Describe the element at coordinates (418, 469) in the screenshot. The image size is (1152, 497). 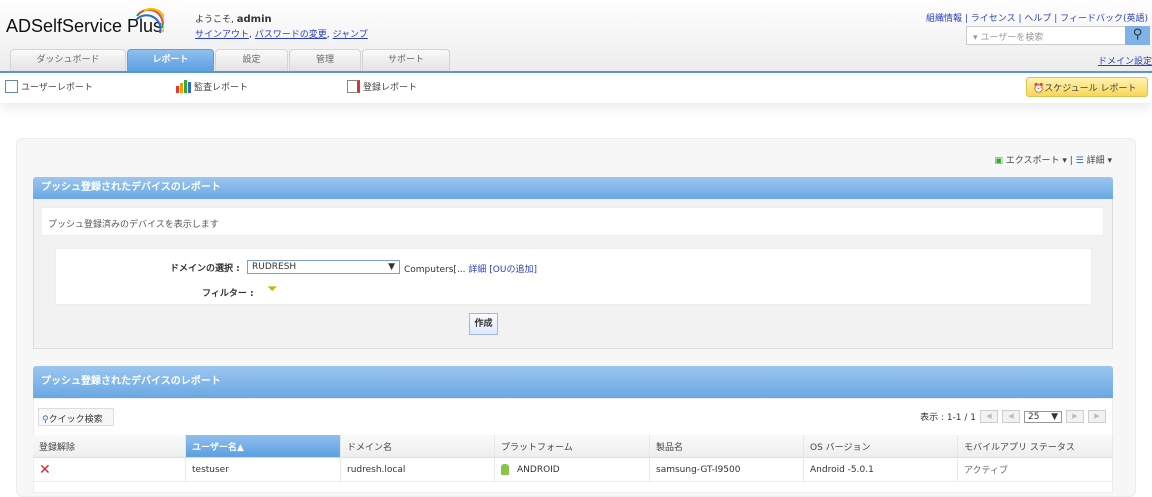
I see `cell-domain: rudresh.local` at that location.